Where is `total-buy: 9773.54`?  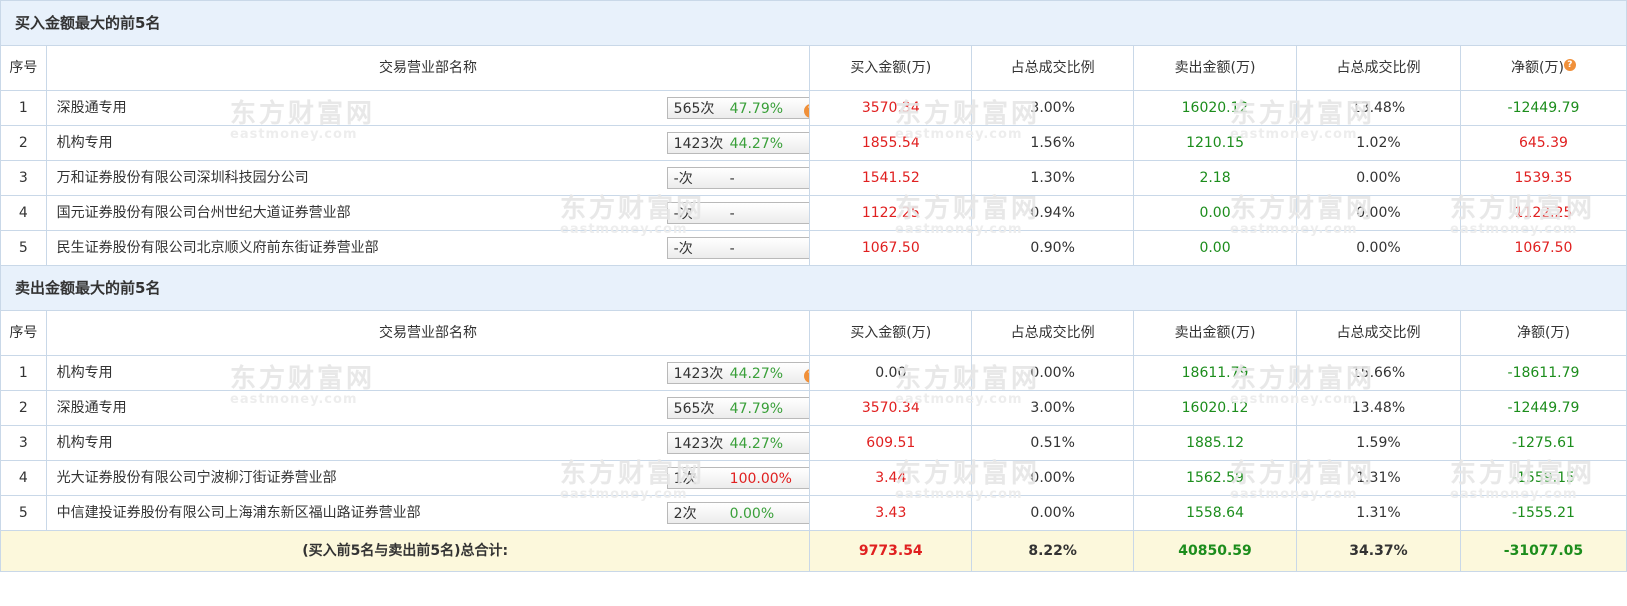 total-buy: 9773.54 is located at coordinates (891, 551).